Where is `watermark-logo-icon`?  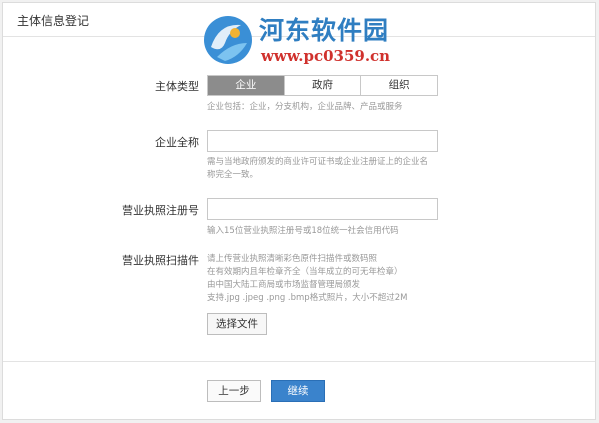 watermark-logo-icon is located at coordinates (228, 40).